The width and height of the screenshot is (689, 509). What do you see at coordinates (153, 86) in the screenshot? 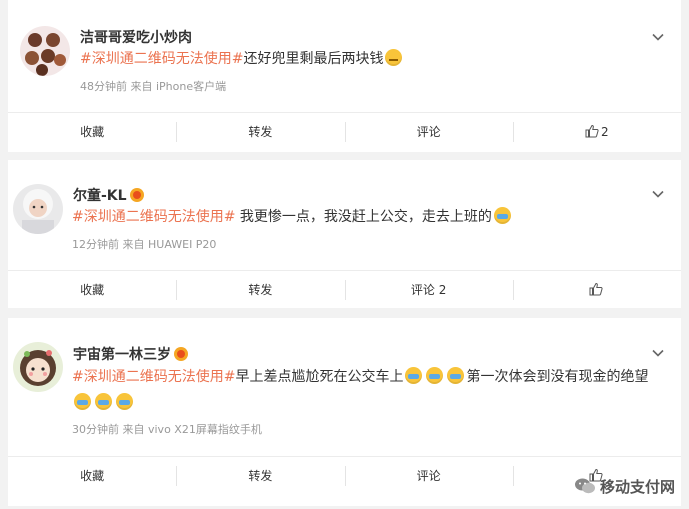
I see `post-meta: 48分钟前 来自 iPhone客户端` at bounding box center [153, 86].